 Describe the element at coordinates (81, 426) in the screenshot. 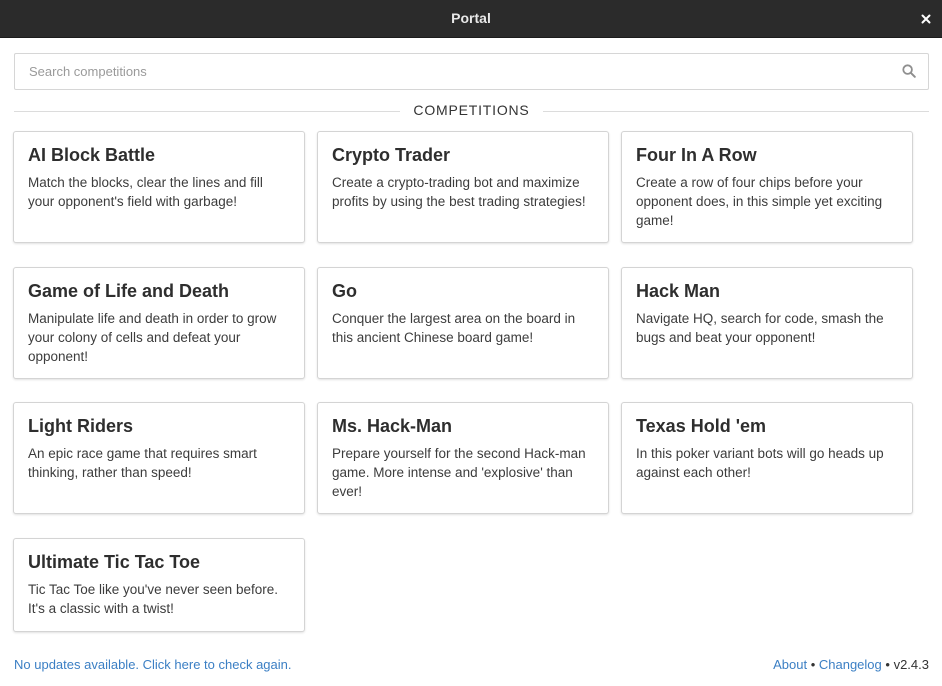

I see `card-title: Light Riders` at that location.